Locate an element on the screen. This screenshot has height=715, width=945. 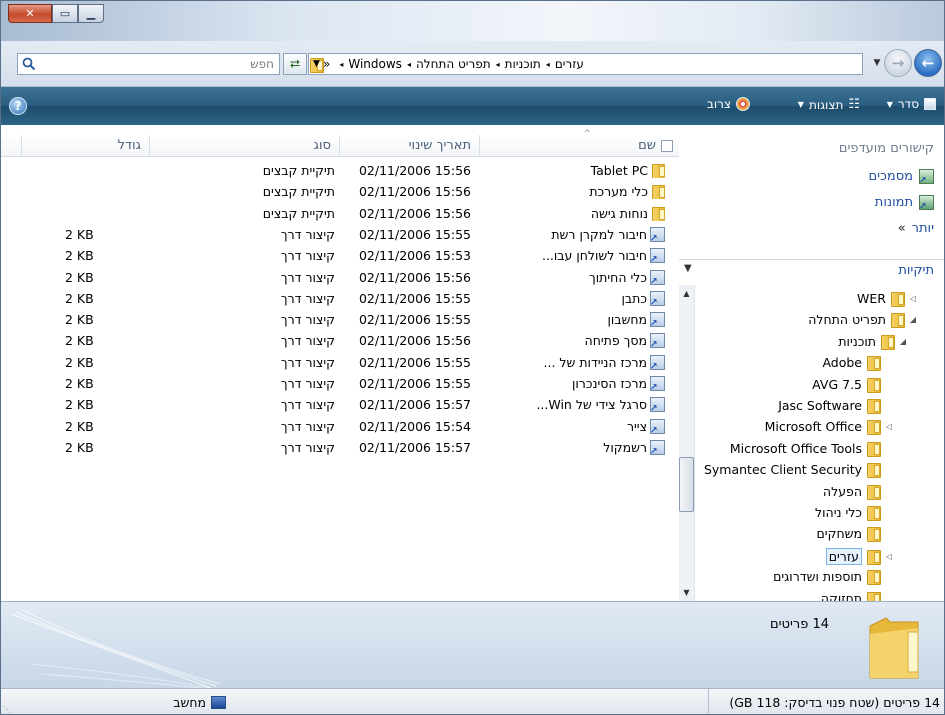
resize-grip-icon: ⋰ is located at coordinates (7, 709).